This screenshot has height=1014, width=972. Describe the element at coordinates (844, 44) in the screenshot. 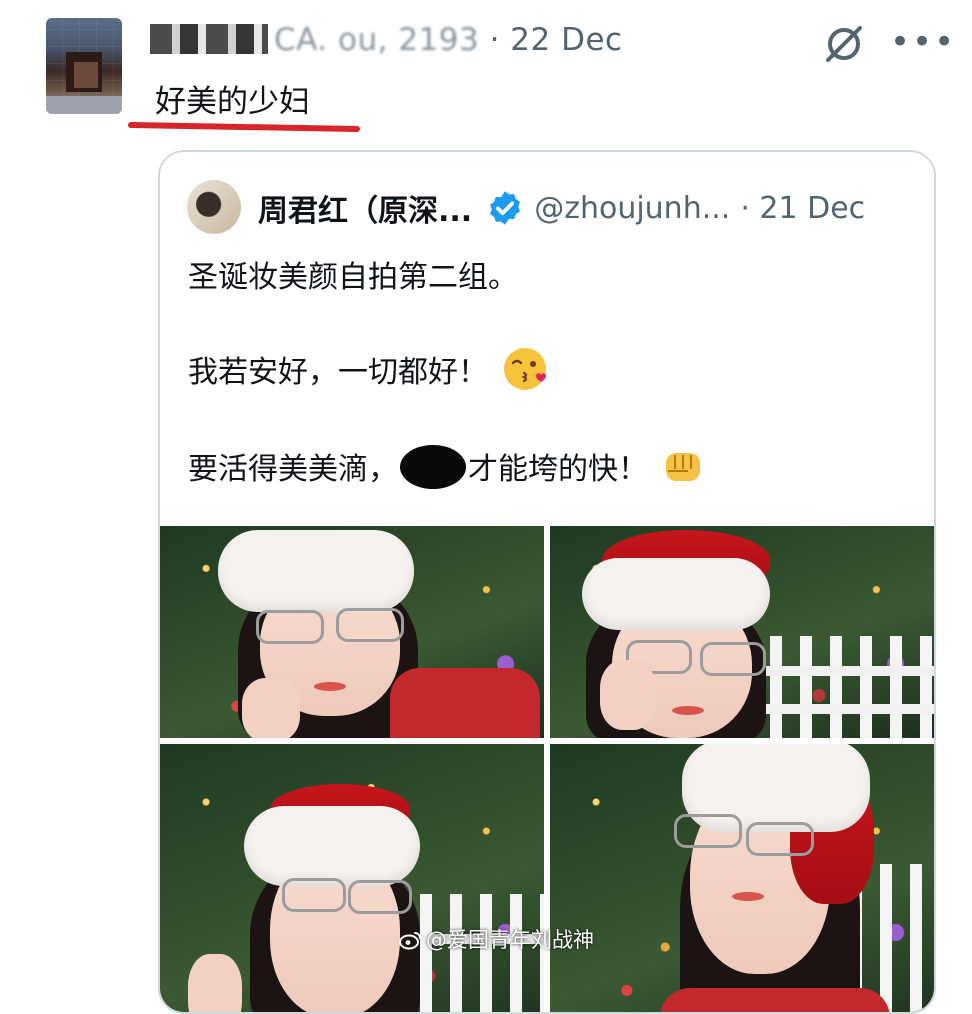

I see `grok-icon` at that location.